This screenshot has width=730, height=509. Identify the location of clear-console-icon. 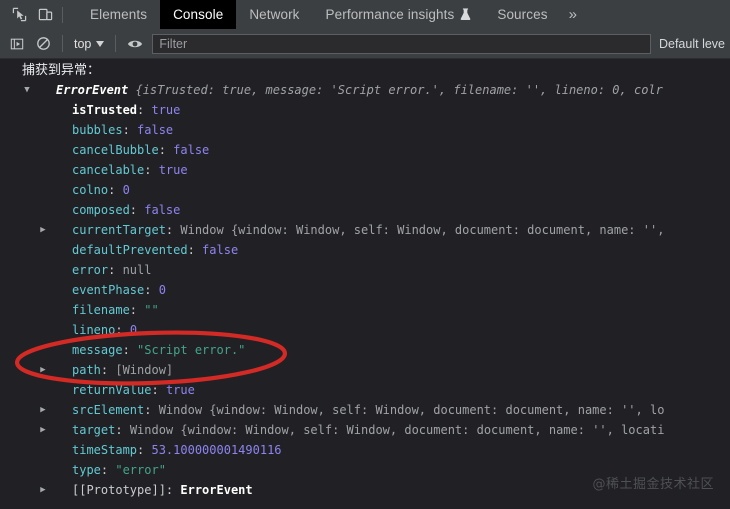
(43, 44).